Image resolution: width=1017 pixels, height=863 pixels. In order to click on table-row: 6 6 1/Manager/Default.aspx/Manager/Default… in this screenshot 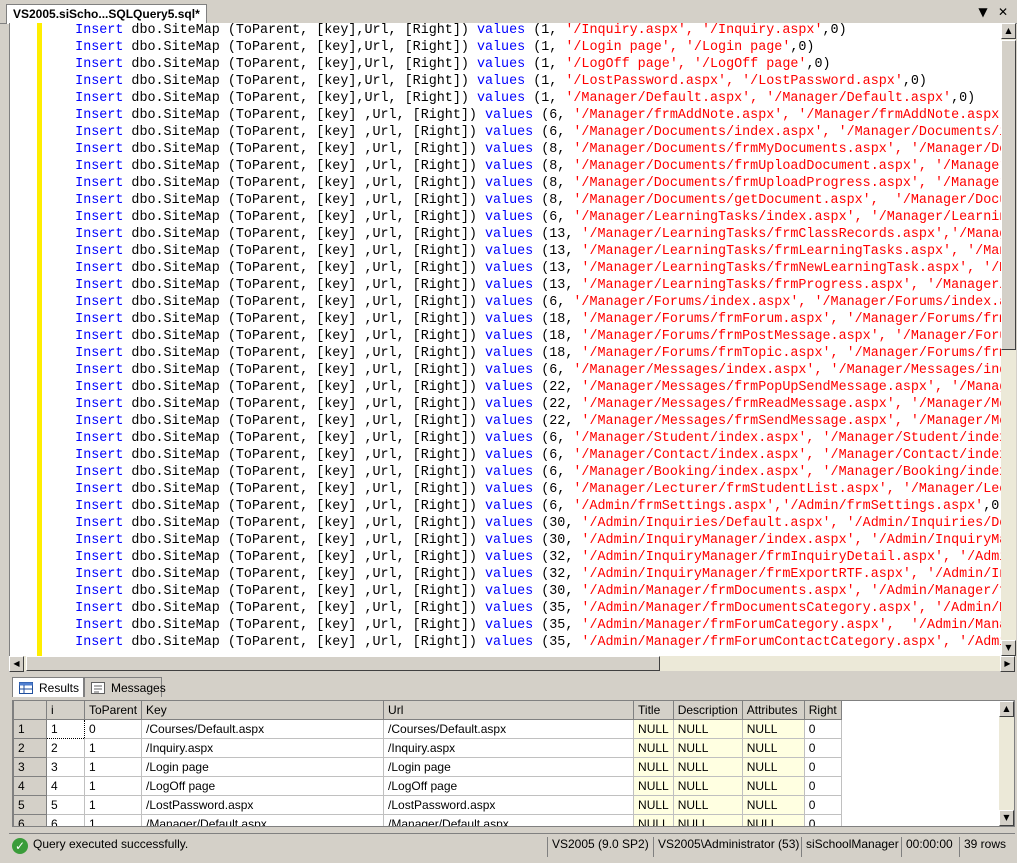, I will do `click(427, 820)`.